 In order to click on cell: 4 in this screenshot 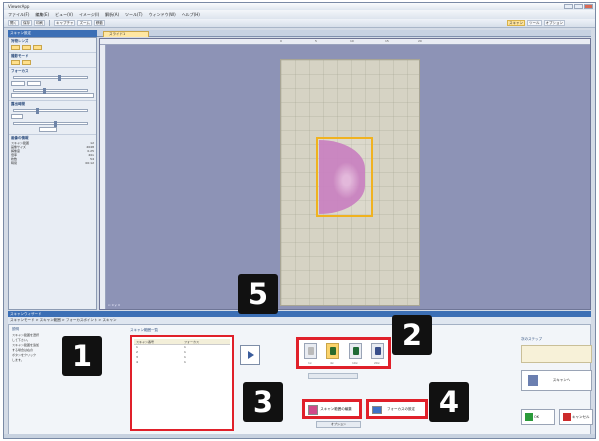, I will do `click(137, 362)`.